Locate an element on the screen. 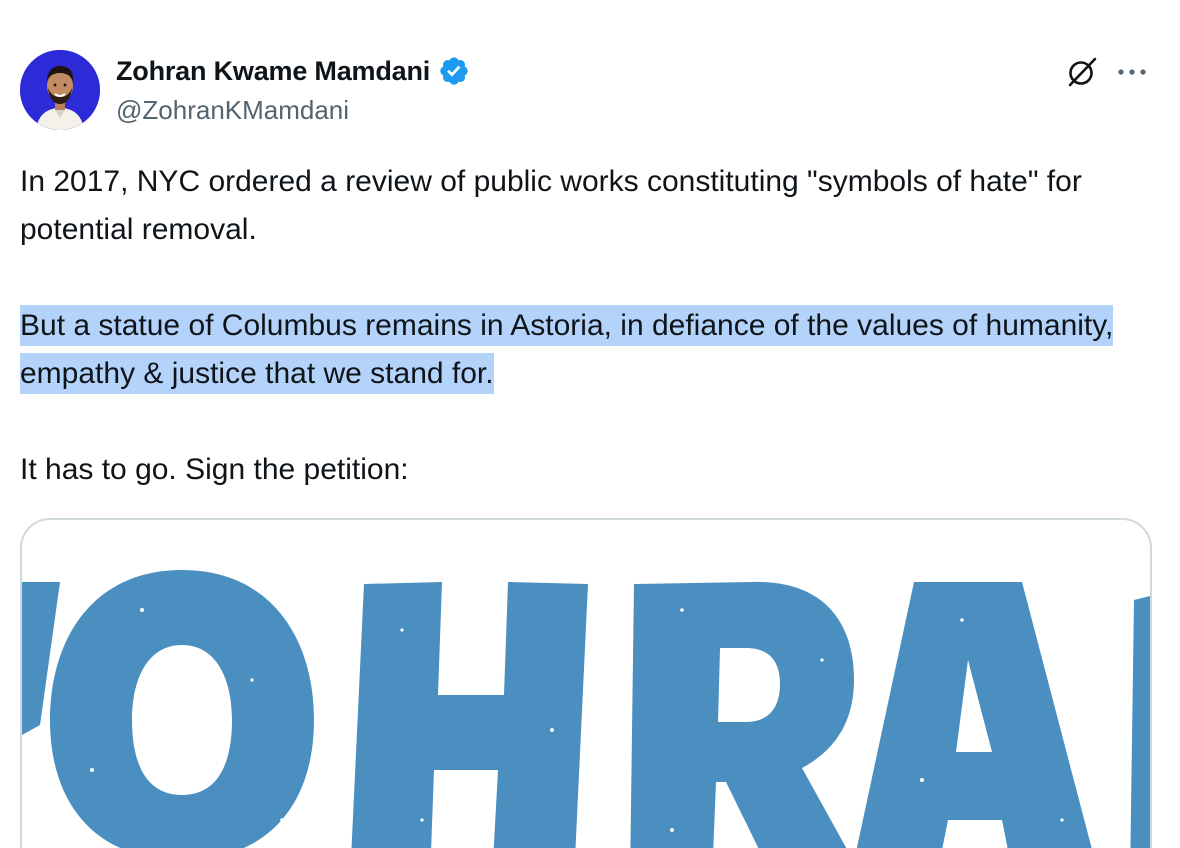 The height and width of the screenshot is (848, 1180). more-icon is located at coordinates (1132, 72).